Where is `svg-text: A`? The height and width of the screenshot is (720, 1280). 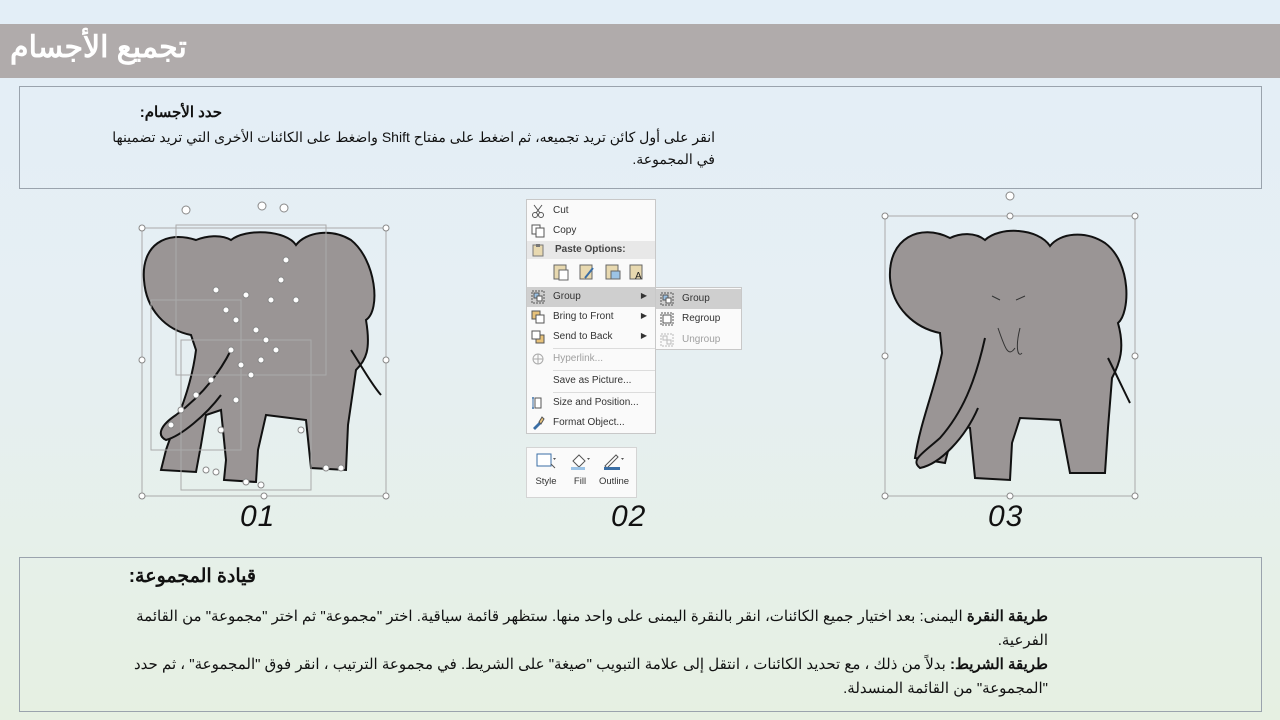 svg-text: A is located at coordinates (638, 276).